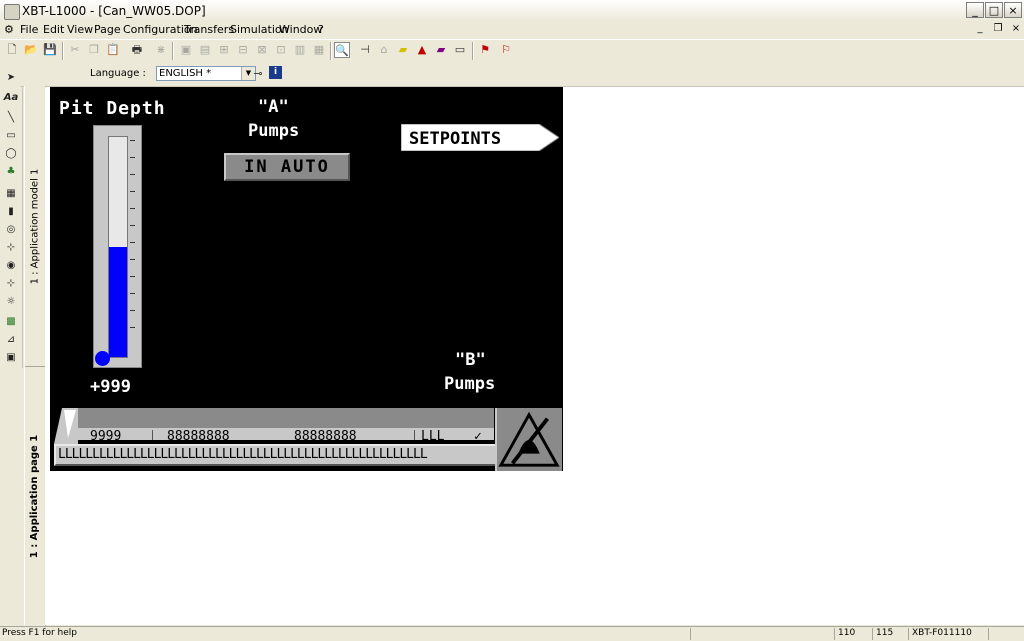 The width and height of the screenshot is (1024, 641). What do you see at coordinates (478, 434) in the screenshot?
I see `alarm-ack-field: ✓` at bounding box center [478, 434].